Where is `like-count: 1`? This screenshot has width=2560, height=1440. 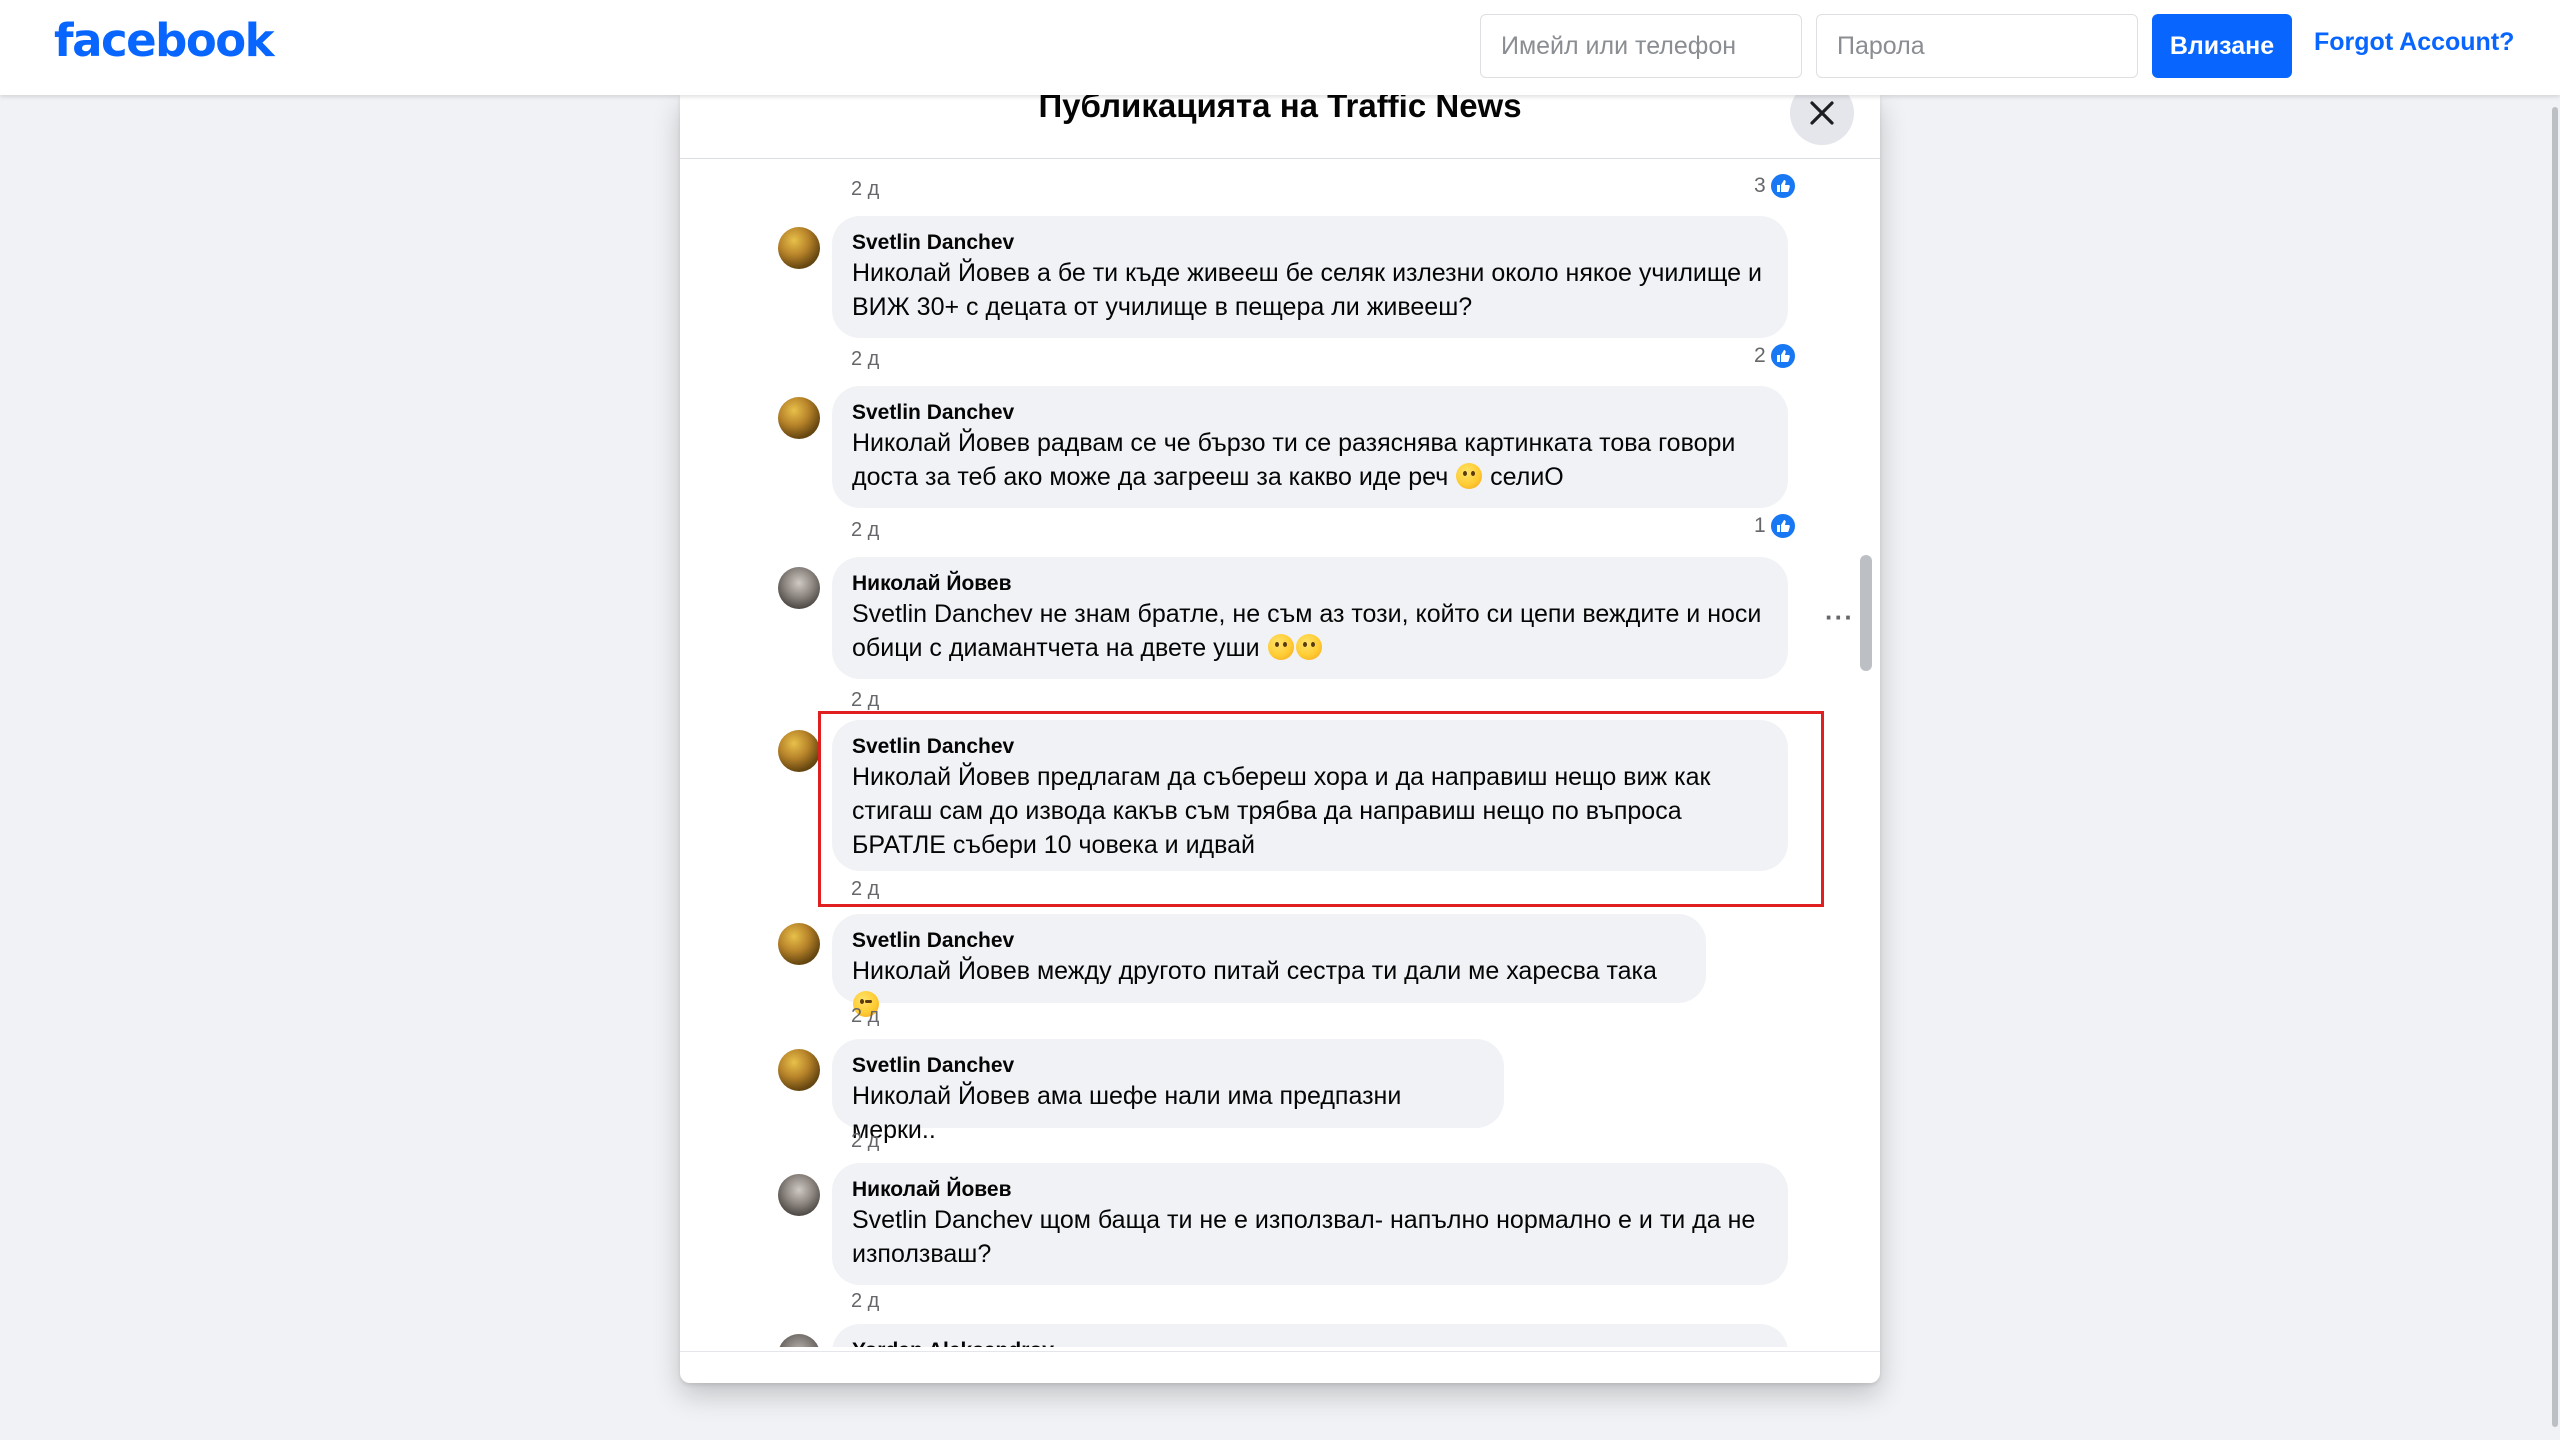 like-count: 1 is located at coordinates (1760, 525).